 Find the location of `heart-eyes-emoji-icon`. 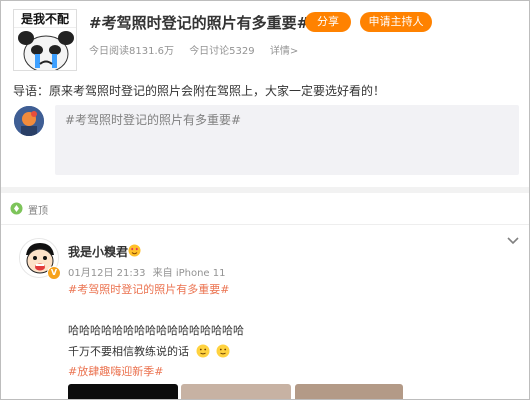

heart-eyes-emoji-icon is located at coordinates (134, 250).